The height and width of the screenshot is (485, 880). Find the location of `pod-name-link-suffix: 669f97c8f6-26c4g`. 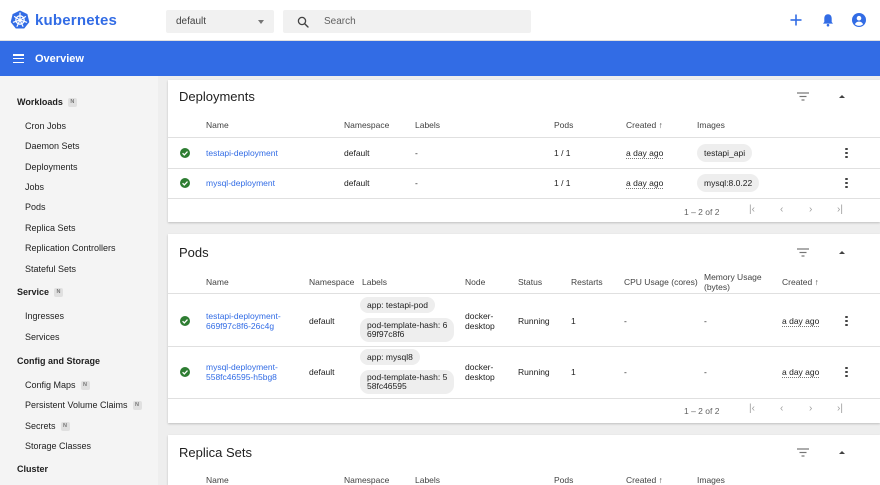

pod-name-link-suffix: 669f97c8f6-26c4g is located at coordinates (240, 326).